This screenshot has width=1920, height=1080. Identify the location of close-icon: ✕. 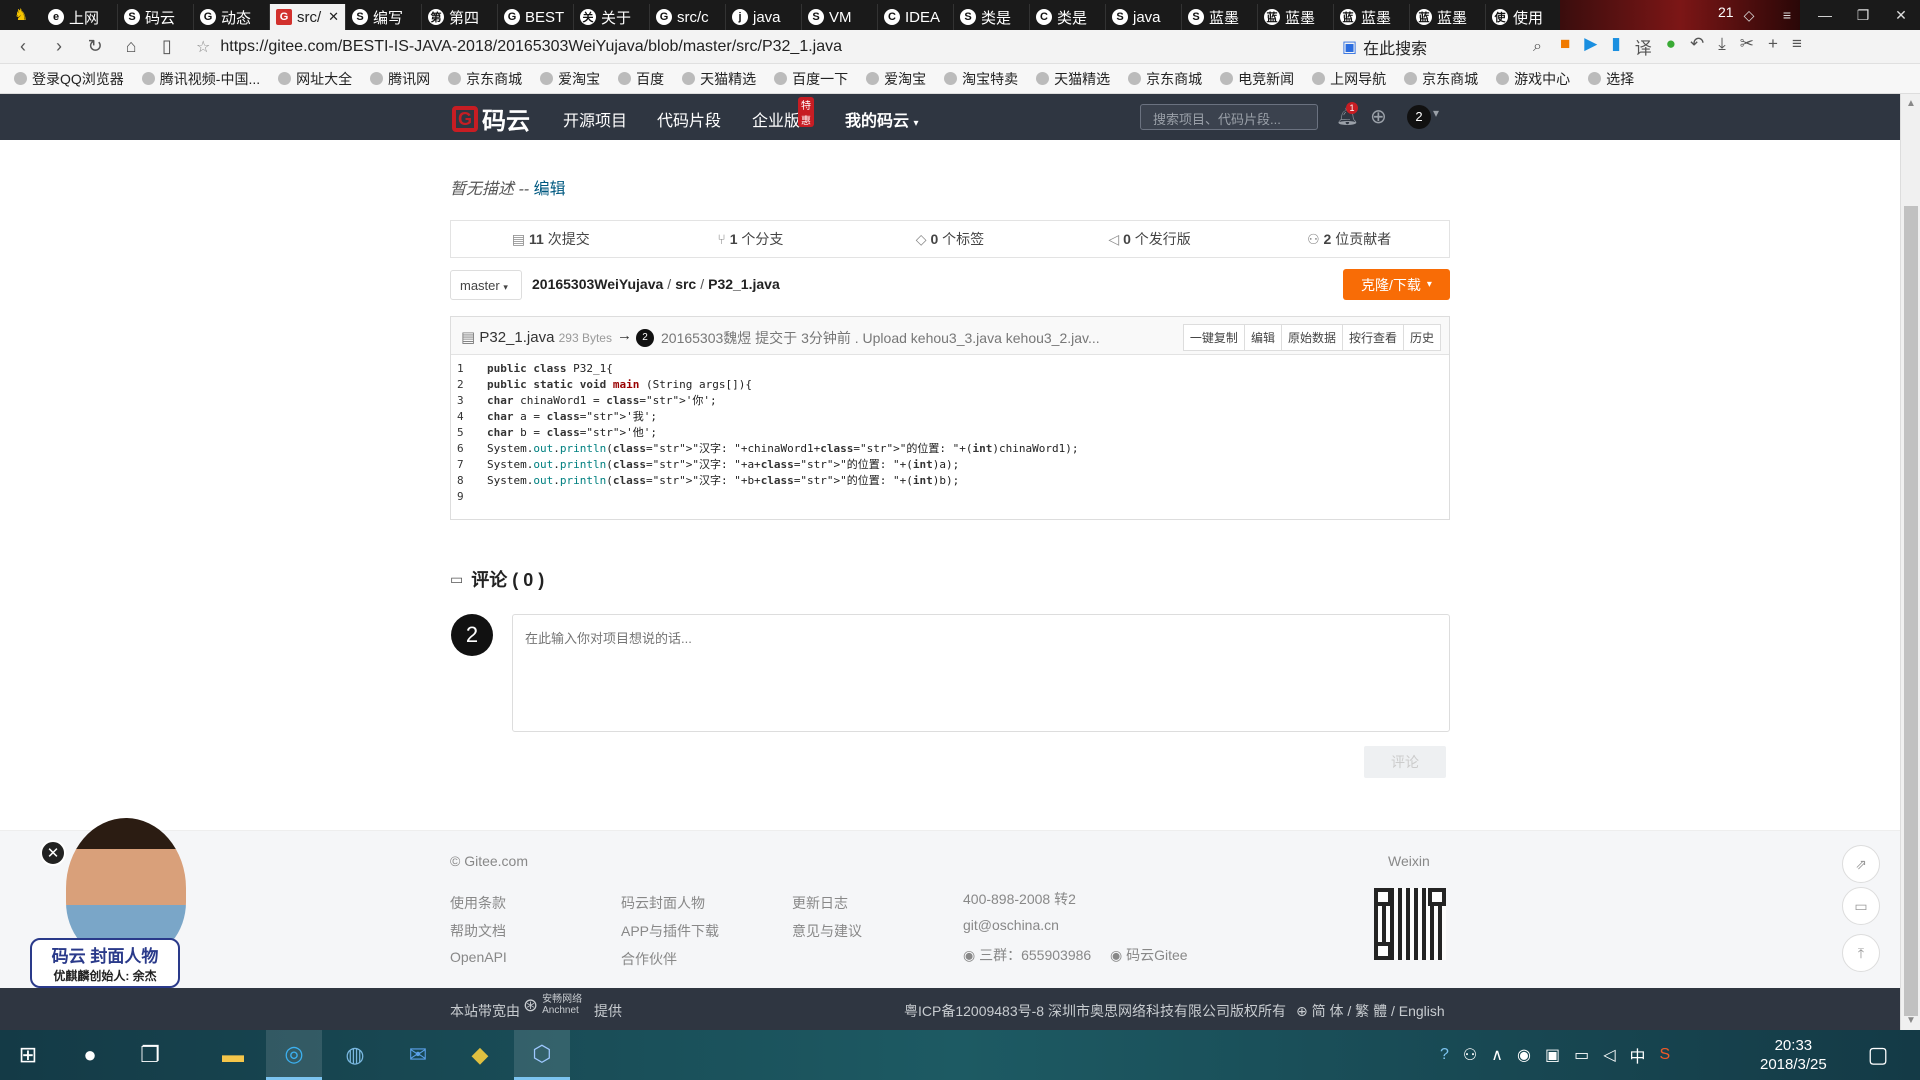
(53, 853).